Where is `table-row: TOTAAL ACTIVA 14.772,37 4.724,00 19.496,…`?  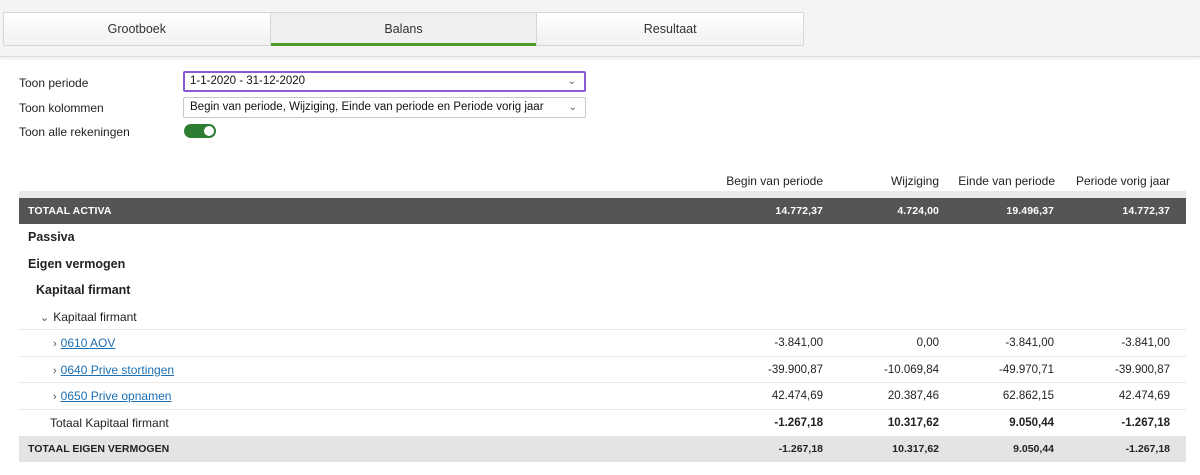 table-row: TOTAAL ACTIVA 14.772,37 4.724,00 19.496,… is located at coordinates (602, 211).